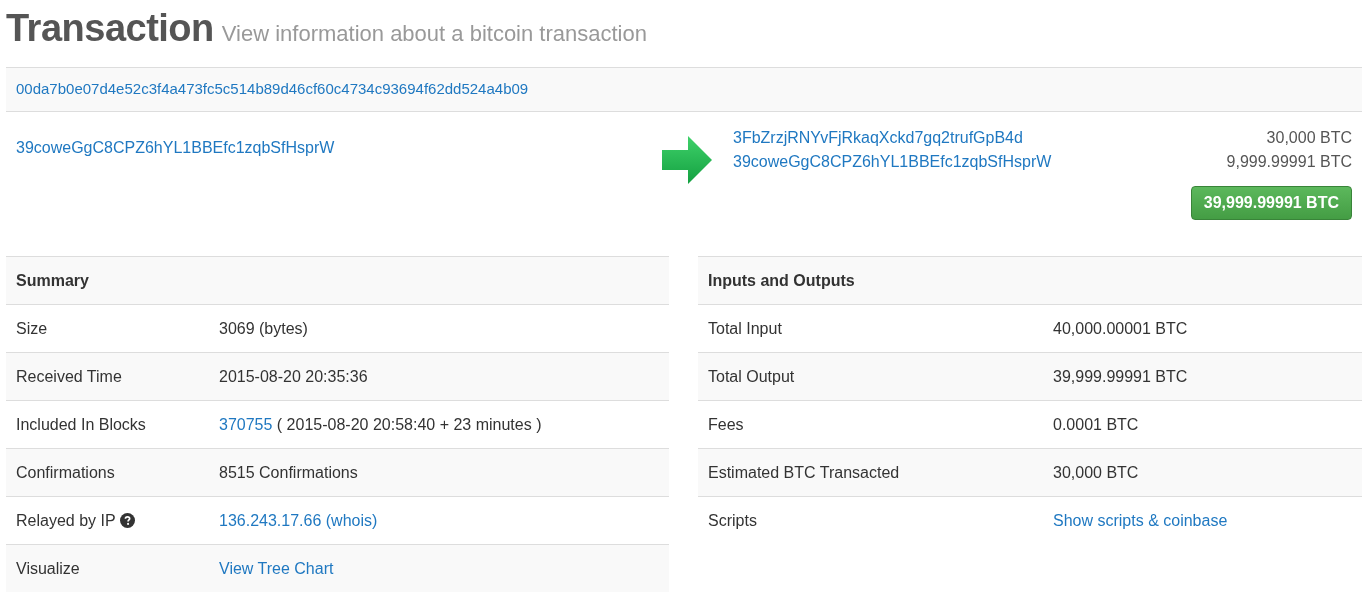  Describe the element at coordinates (107, 568) in the screenshot. I see `row-label: Visualize` at that location.